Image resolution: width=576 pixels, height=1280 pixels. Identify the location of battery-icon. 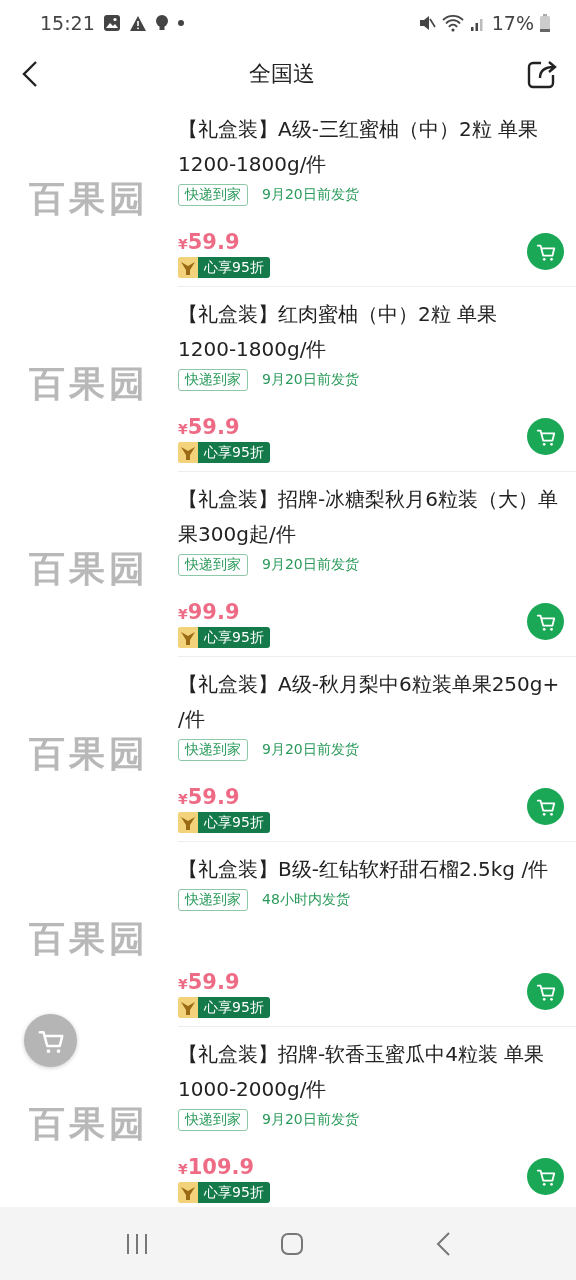
(545, 23).